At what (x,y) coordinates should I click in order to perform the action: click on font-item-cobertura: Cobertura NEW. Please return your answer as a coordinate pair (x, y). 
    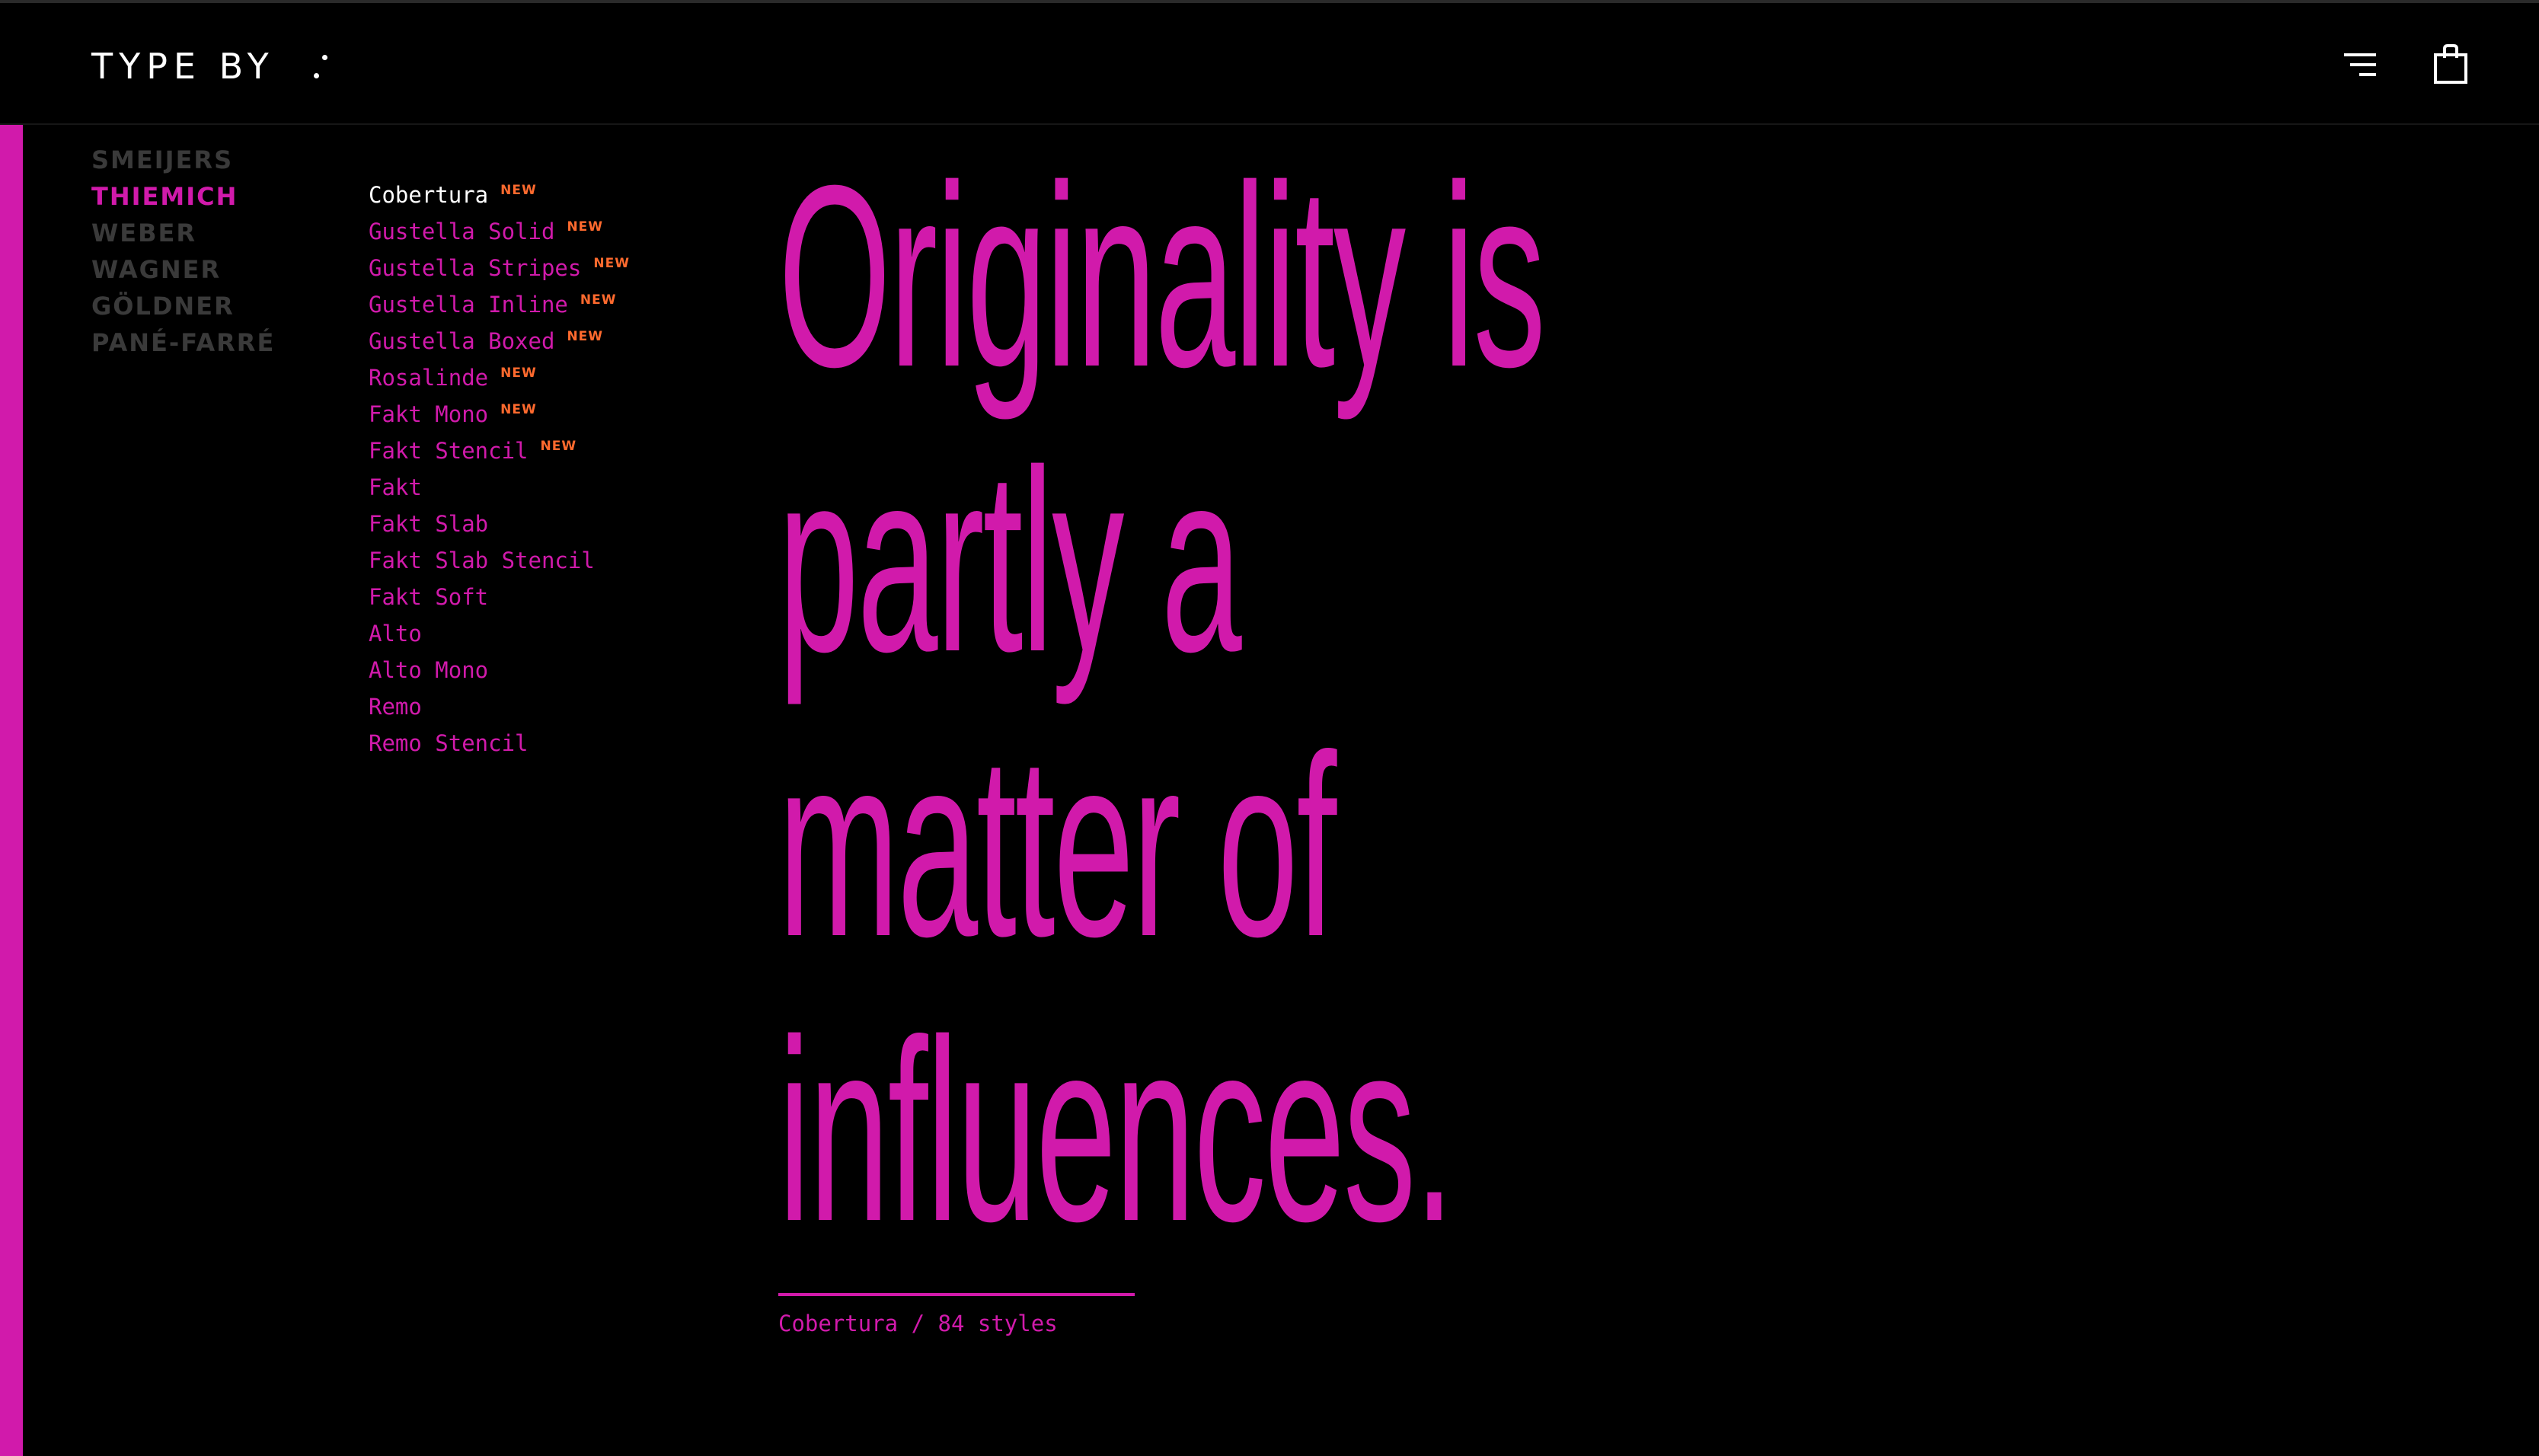
    Looking at the image, I should click on (567, 195).